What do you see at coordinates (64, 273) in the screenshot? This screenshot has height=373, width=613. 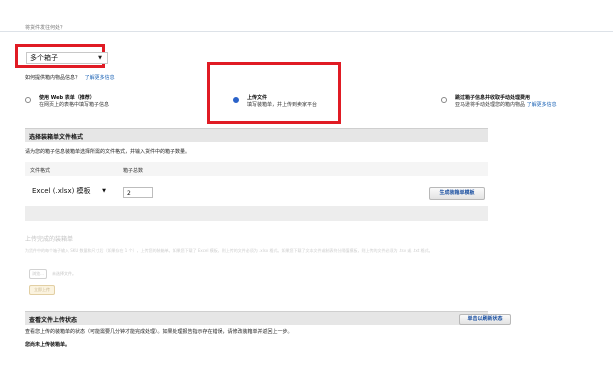 I see `no-file-label: 未选择文件。` at bounding box center [64, 273].